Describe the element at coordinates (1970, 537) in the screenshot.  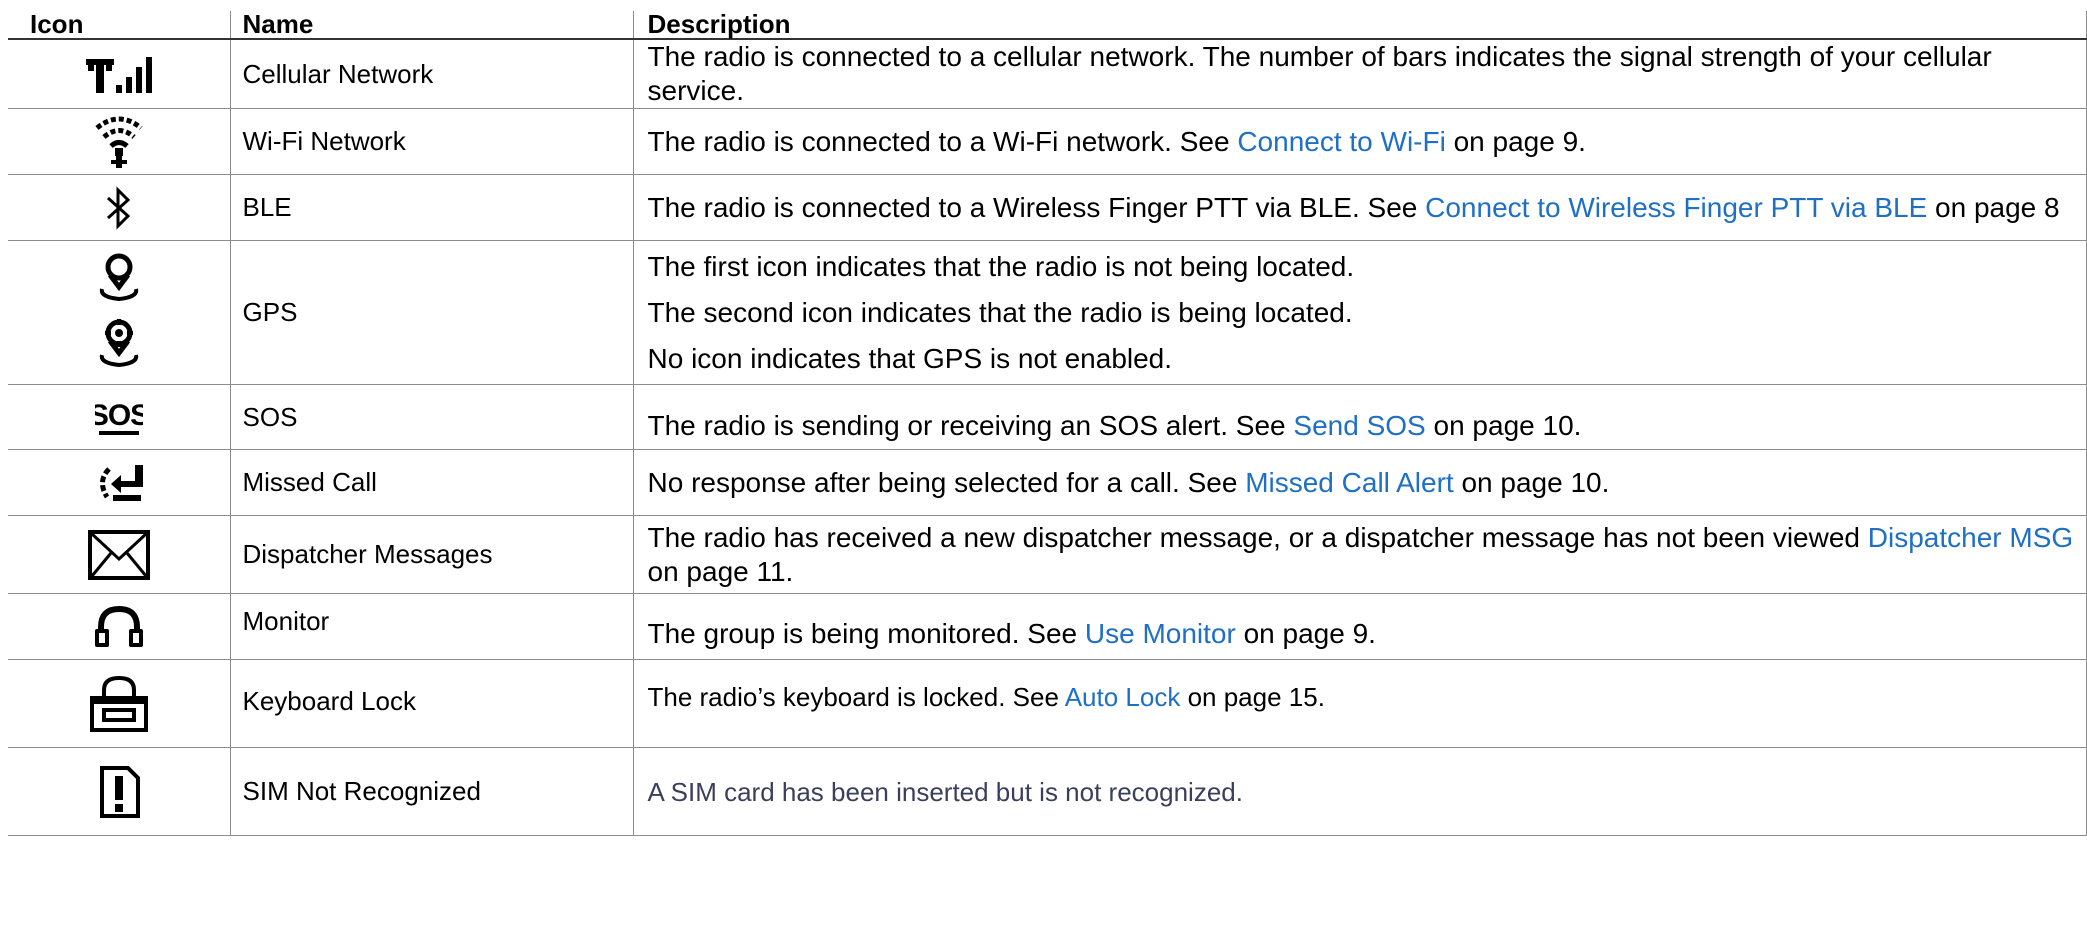
I see `link-dispatcher-msg: Dispatcher MSG` at that location.